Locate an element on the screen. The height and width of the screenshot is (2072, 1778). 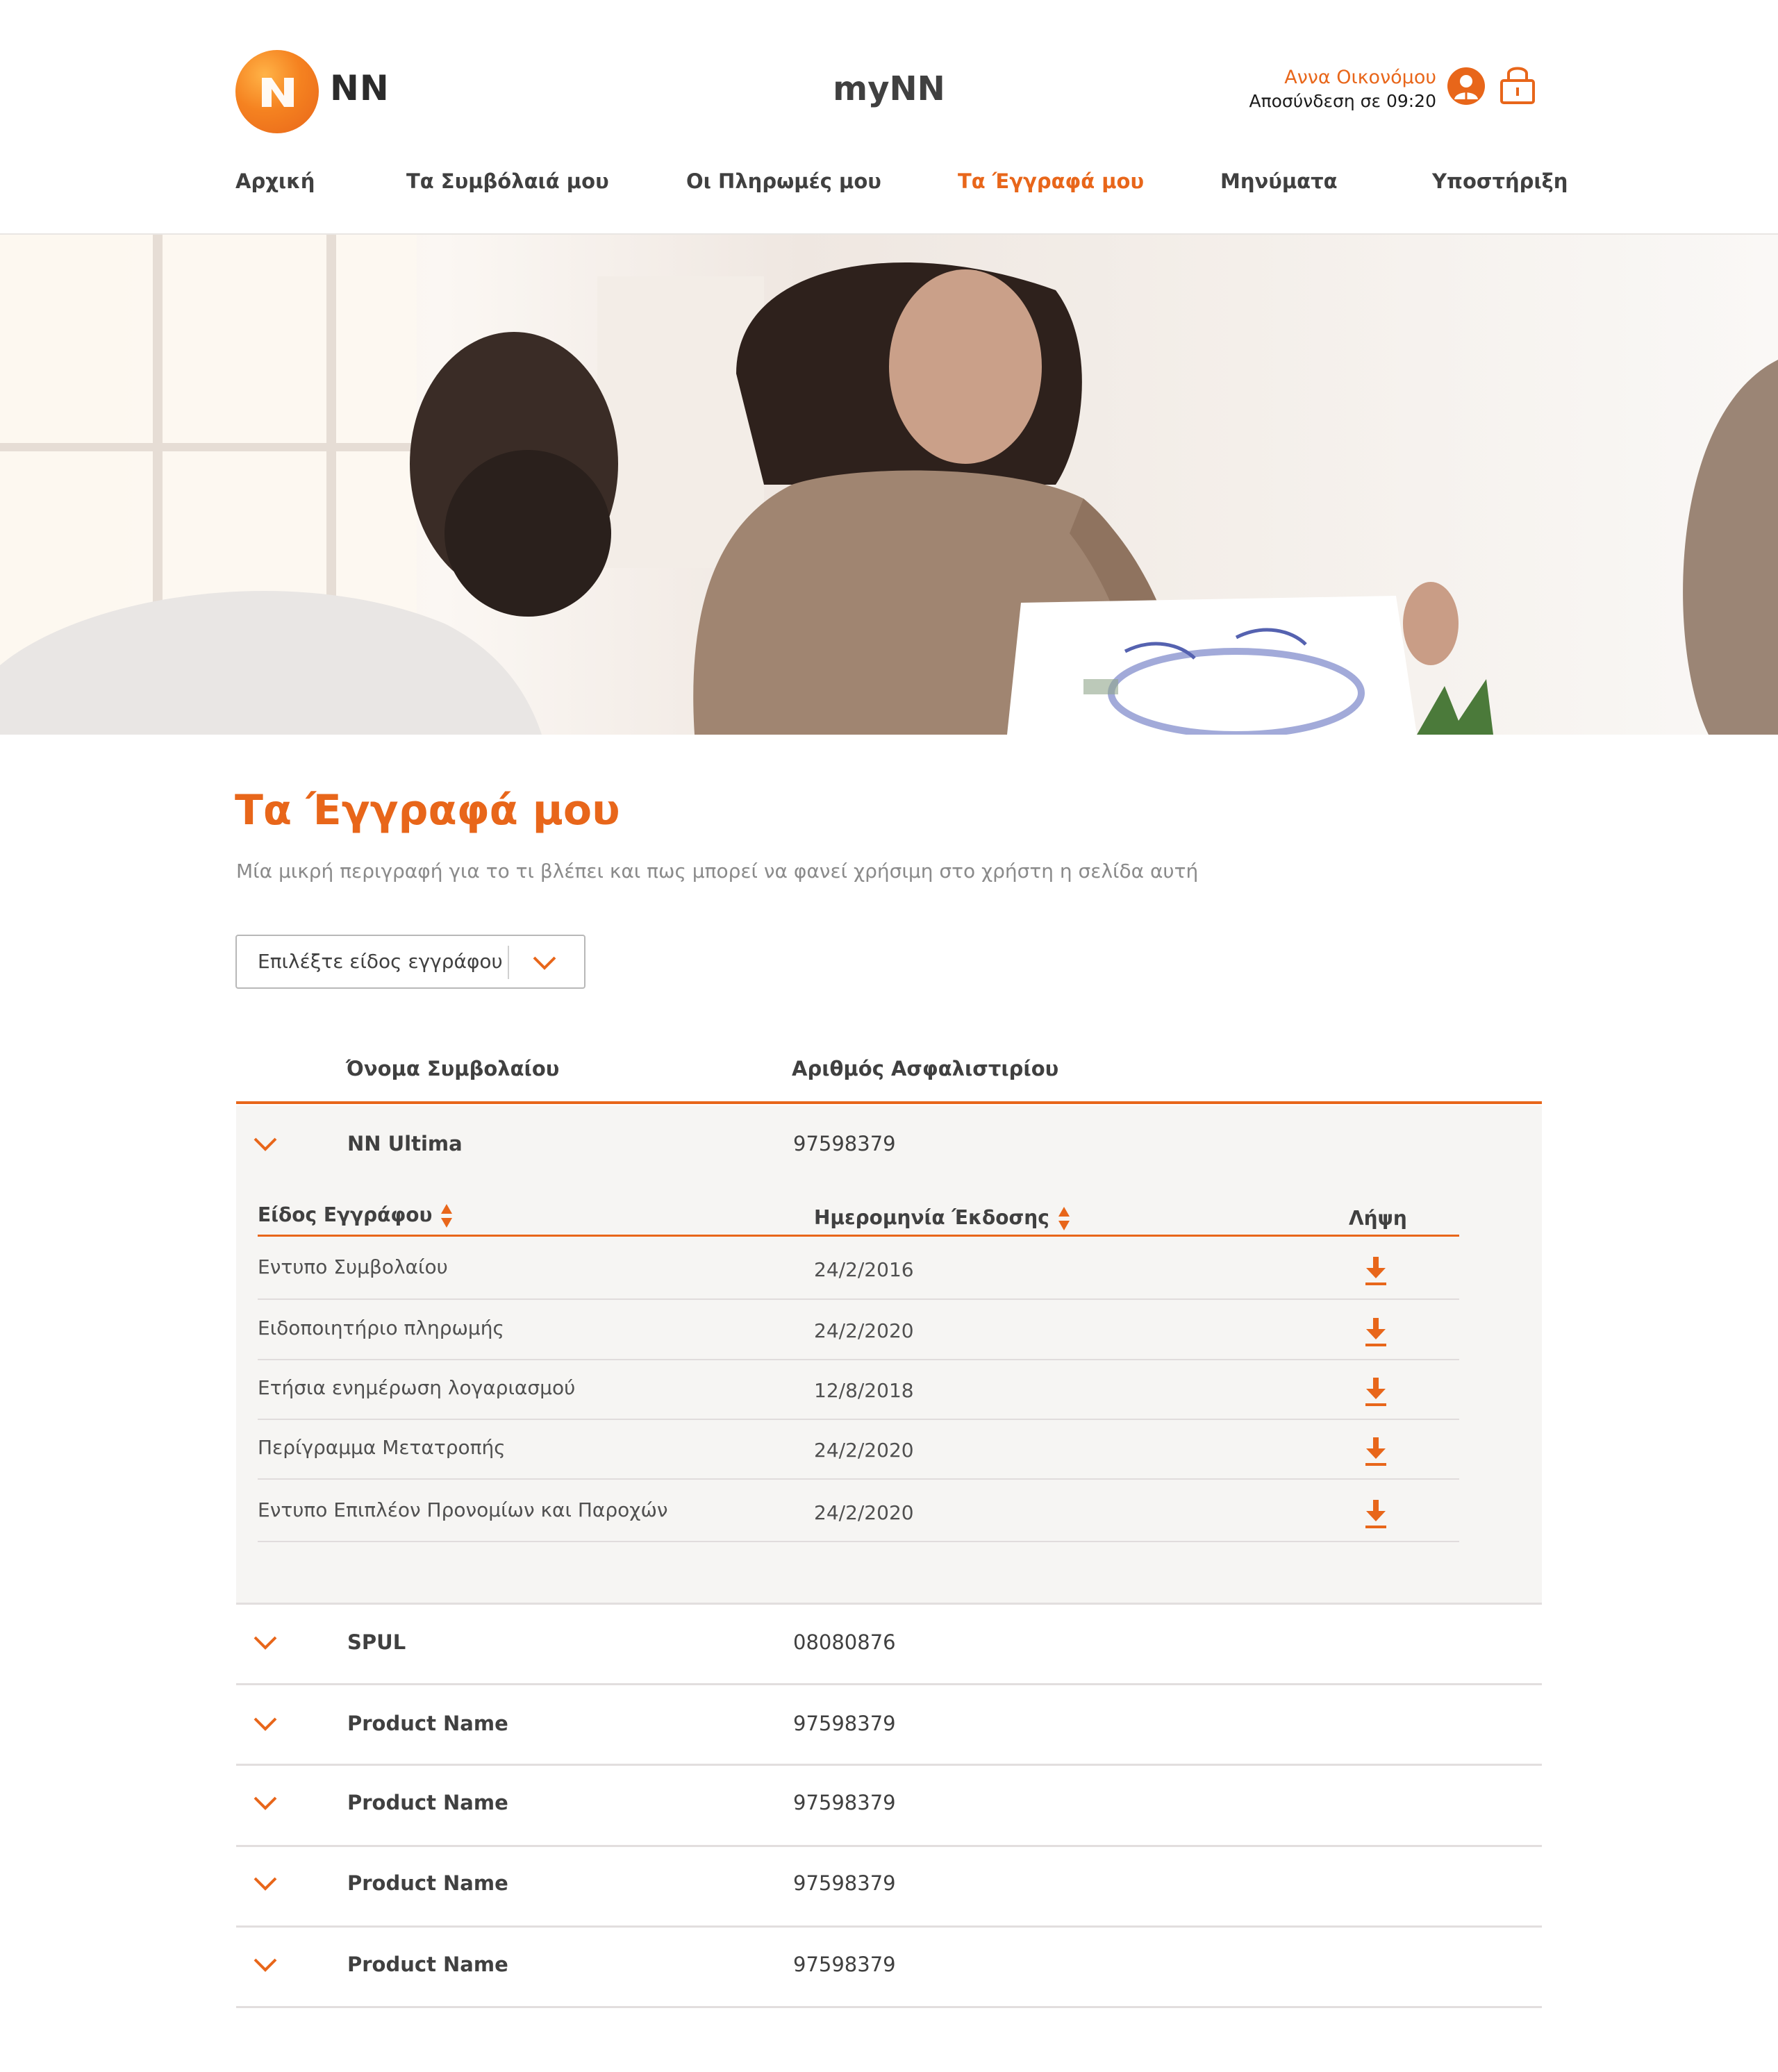
document-type-select: Επιλέξτε είδος εγγράφου is located at coordinates (410, 962).